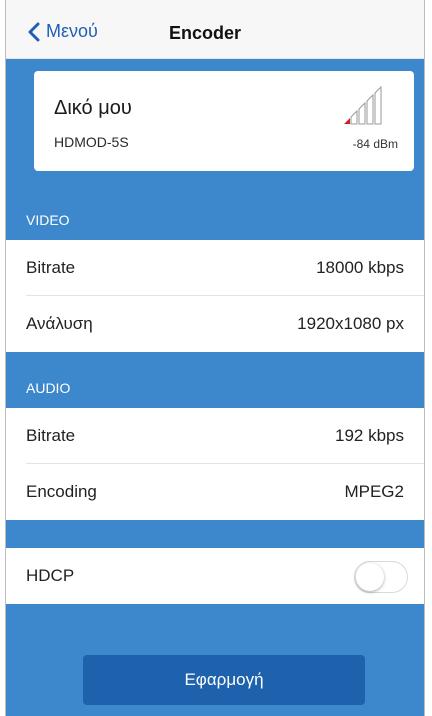 The image size is (432, 716). I want to click on row-value: 1920x1080 px, so click(350, 323).